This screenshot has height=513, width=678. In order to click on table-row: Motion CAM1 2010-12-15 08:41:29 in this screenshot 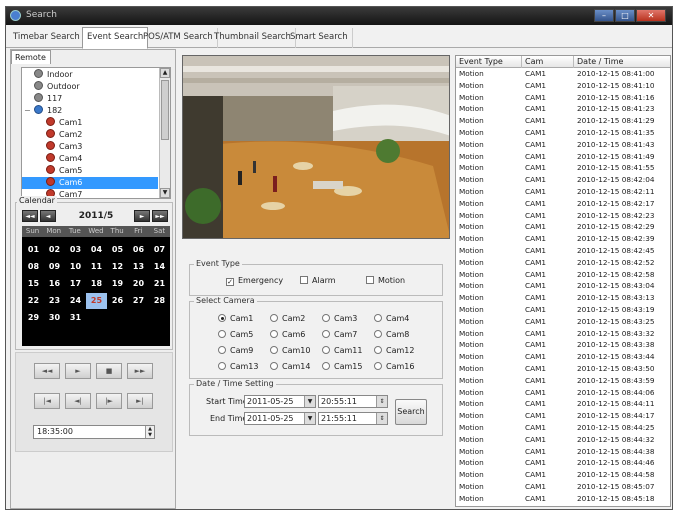, I will do `click(563, 121)`.